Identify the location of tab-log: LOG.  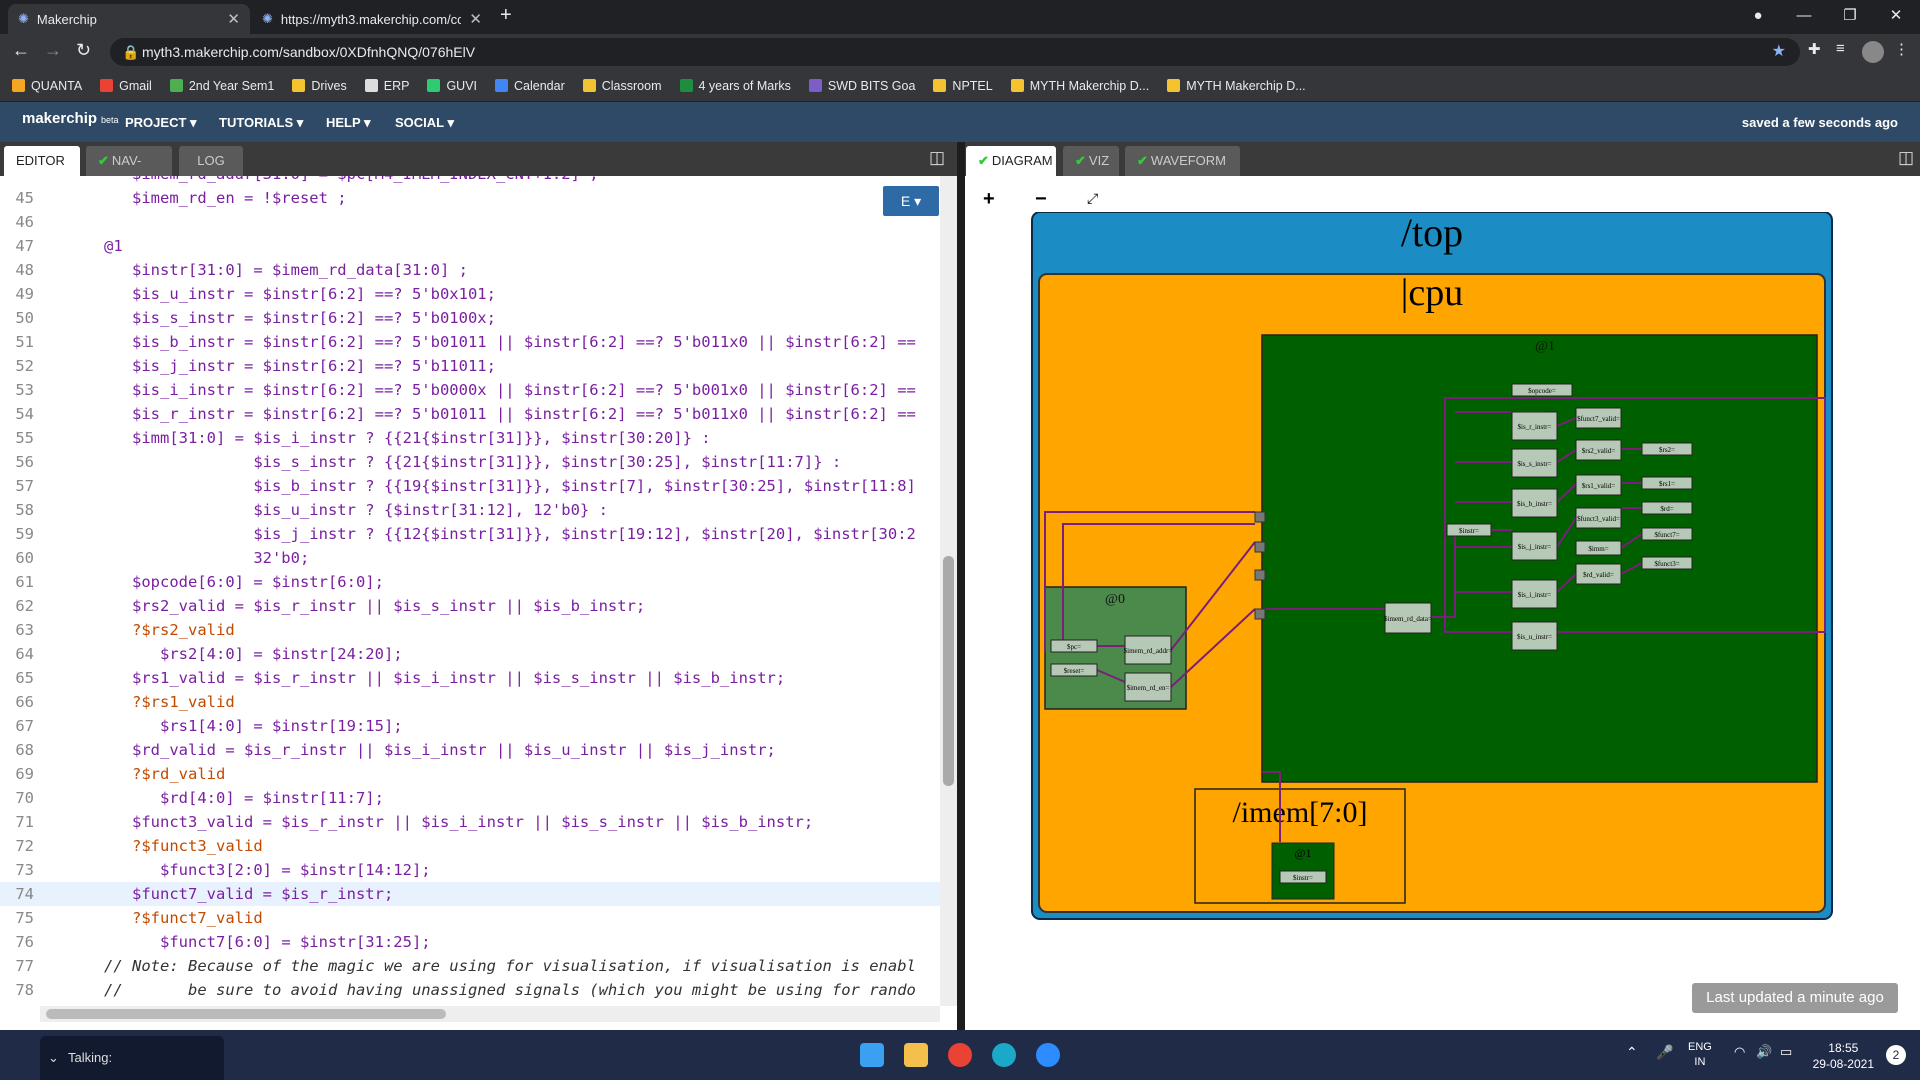
(211, 161).